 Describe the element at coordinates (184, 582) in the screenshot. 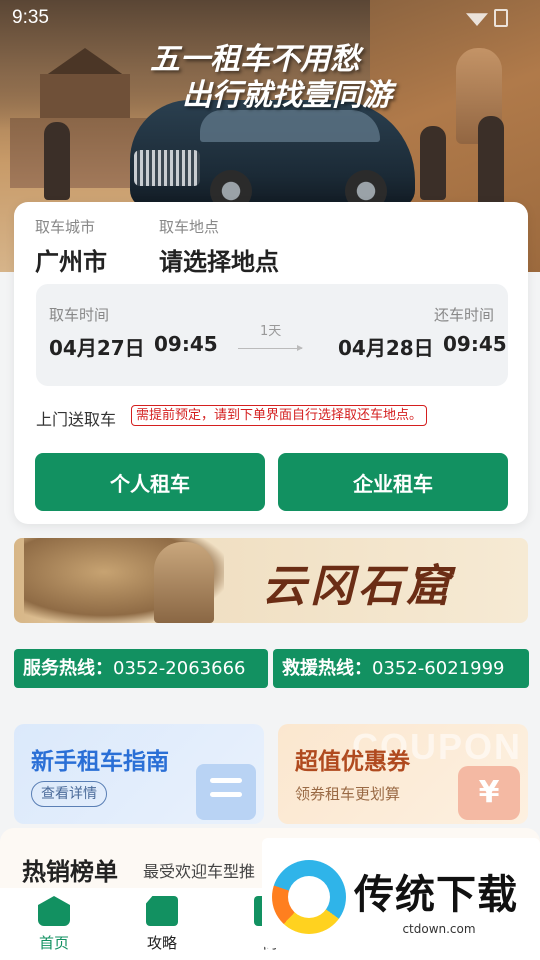

I see `banner-buddha-image` at that location.